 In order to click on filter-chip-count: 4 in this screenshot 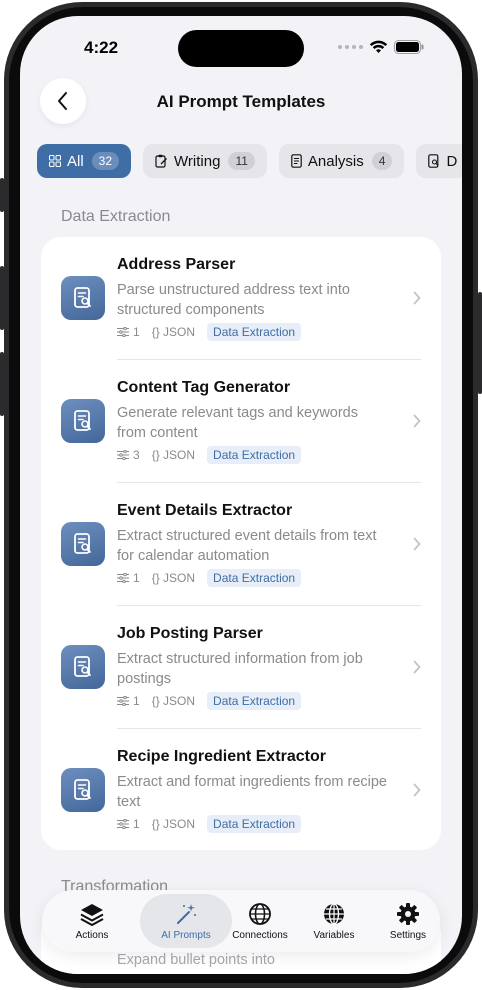, I will do `click(382, 161)`.